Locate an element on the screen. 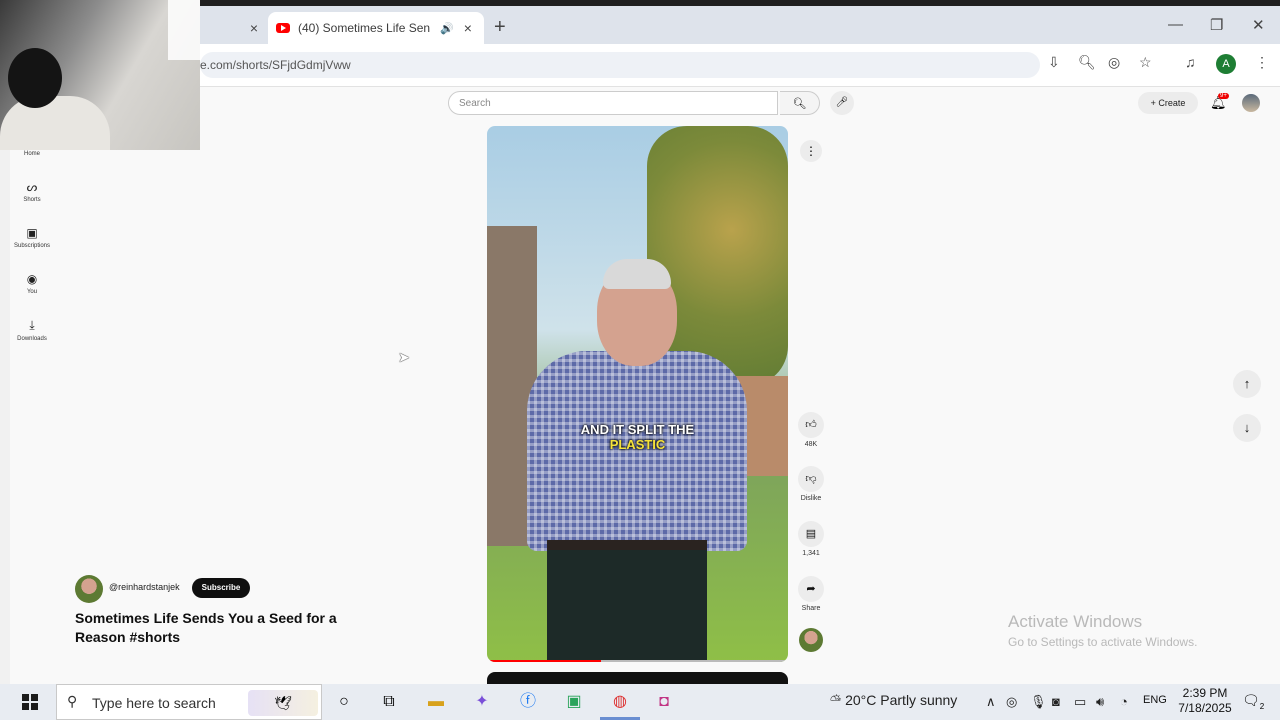 This screenshot has width=1280, height=720. voice-search-button: 🎤︎ is located at coordinates (842, 103).